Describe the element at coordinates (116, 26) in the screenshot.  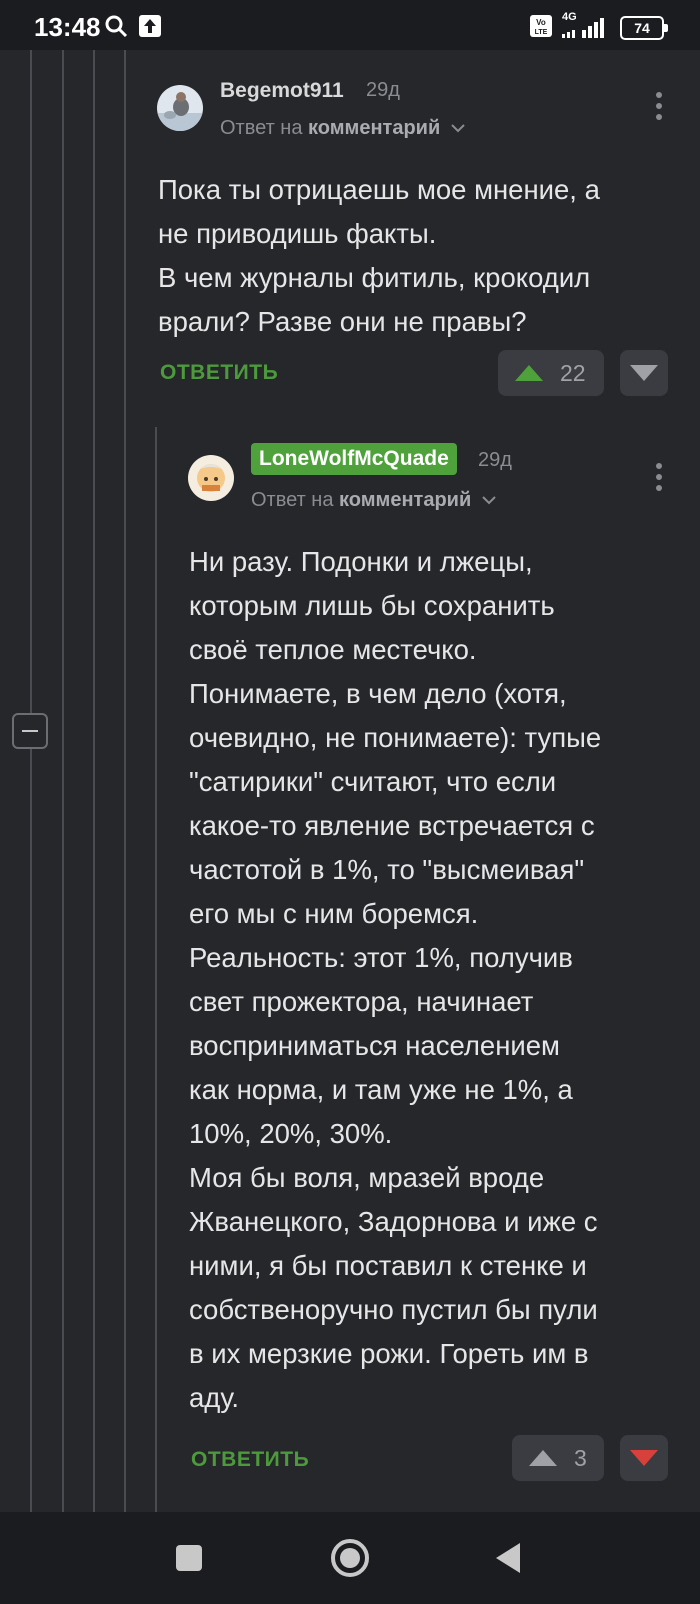
I see `search-icon` at that location.